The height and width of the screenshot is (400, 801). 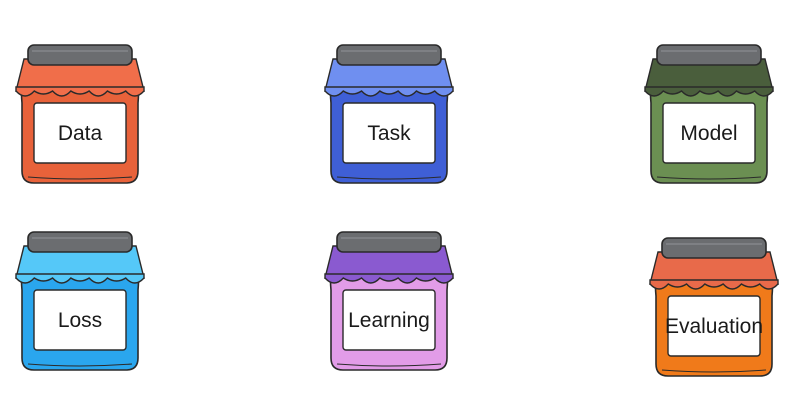 I want to click on jar-label-text: Data, so click(x=80, y=133).